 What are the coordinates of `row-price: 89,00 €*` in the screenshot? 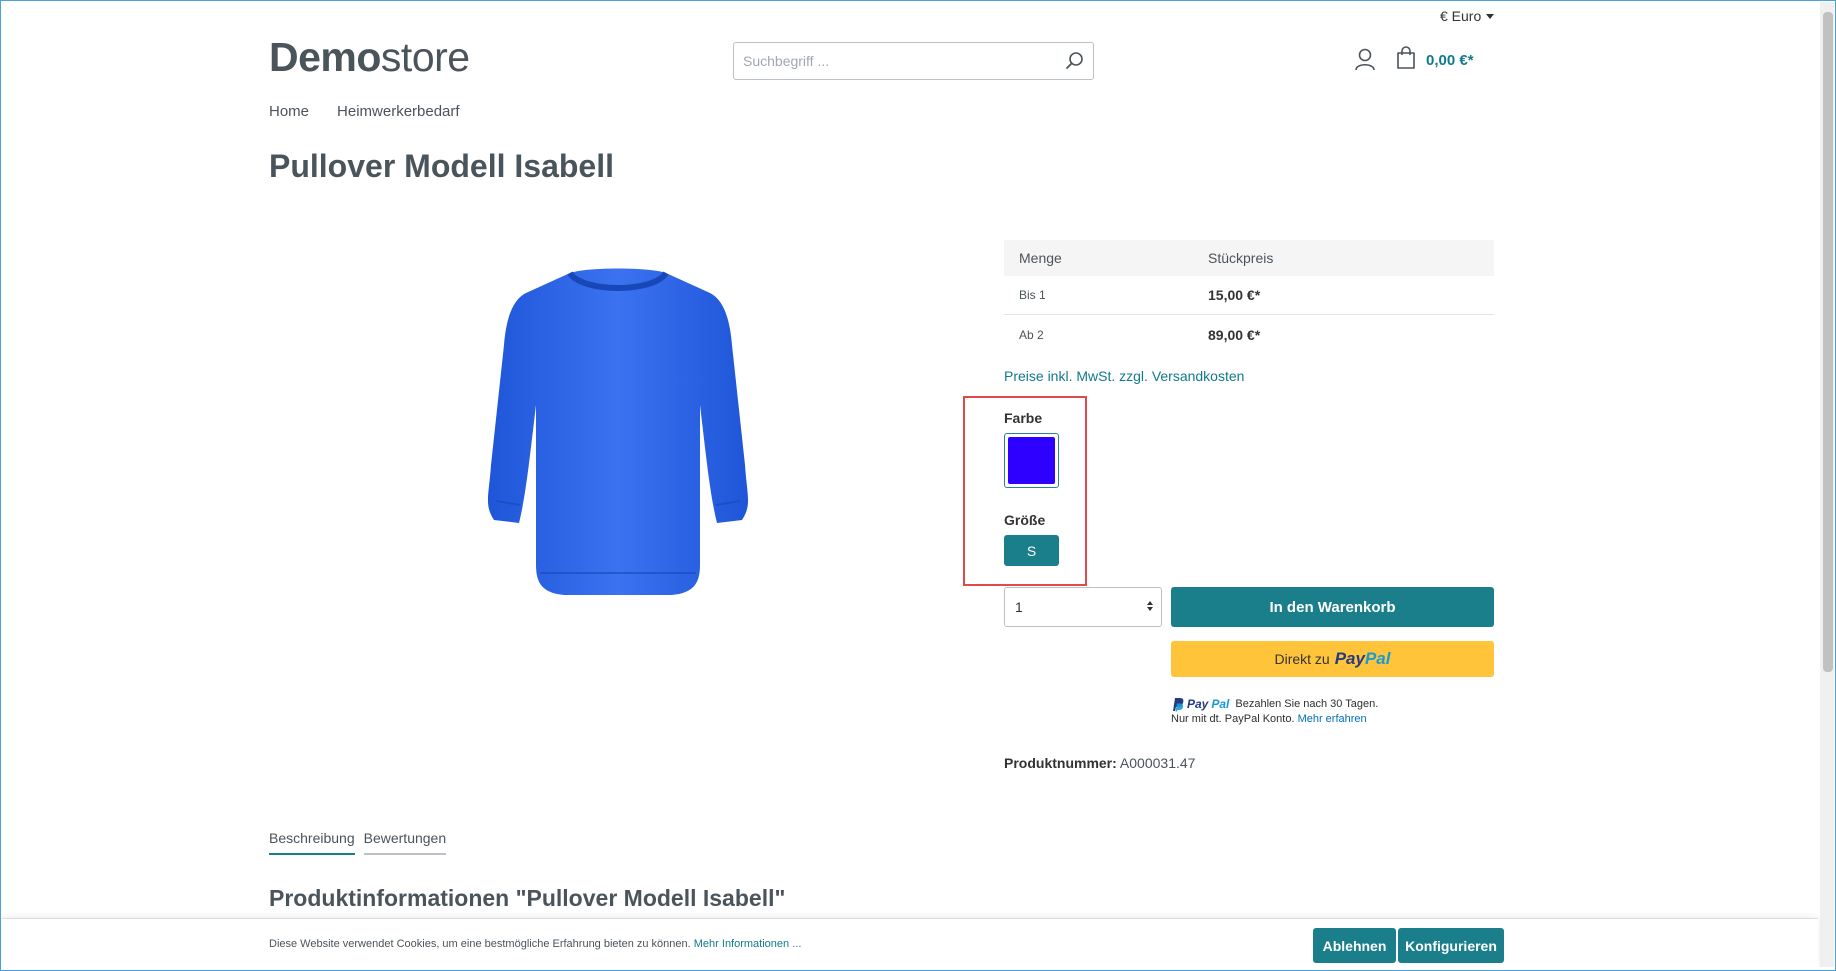 It's located at (1234, 334).